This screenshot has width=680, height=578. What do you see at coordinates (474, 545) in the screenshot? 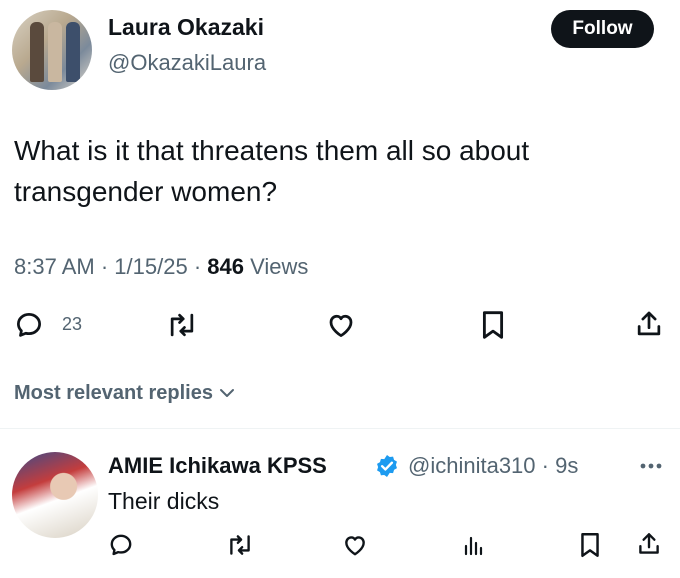
I see `views-icon` at bounding box center [474, 545].